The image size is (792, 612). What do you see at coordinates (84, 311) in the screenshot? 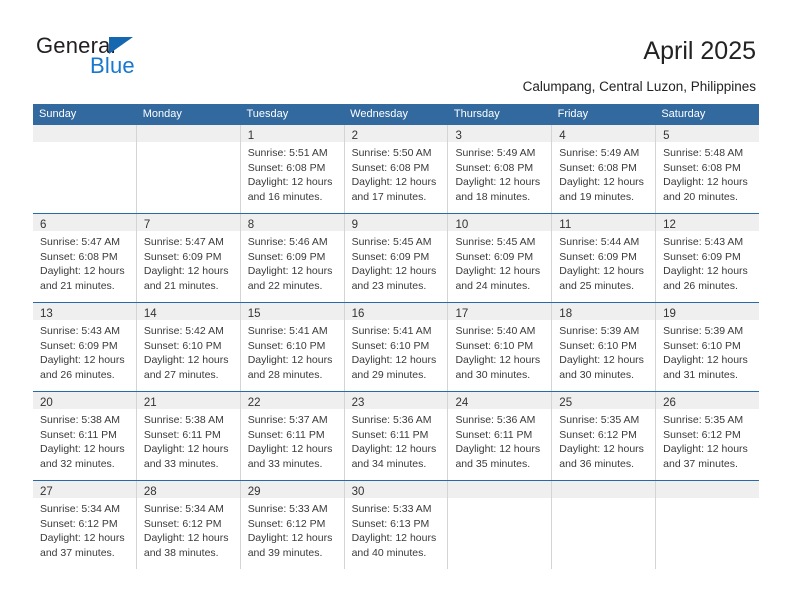
I see `day-number-band: 13` at bounding box center [84, 311].